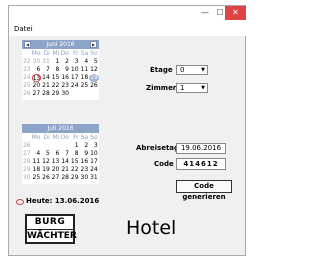 The height and width of the screenshot is (256, 320). Describe the element at coordinates (46, 86) in the screenshot. I see `calendar-june-day: 21` at that location.